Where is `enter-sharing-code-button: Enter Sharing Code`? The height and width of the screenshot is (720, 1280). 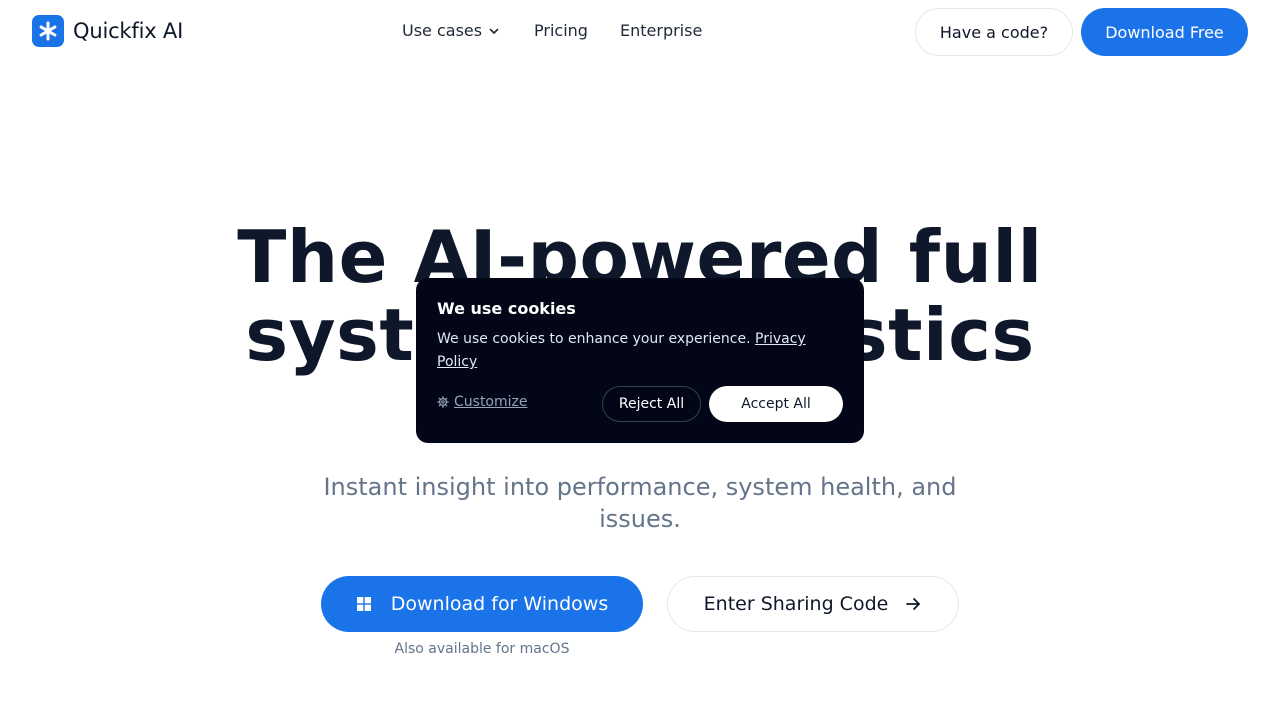 enter-sharing-code-button: Enter Sharing Code is located at coordinates (813, 604).